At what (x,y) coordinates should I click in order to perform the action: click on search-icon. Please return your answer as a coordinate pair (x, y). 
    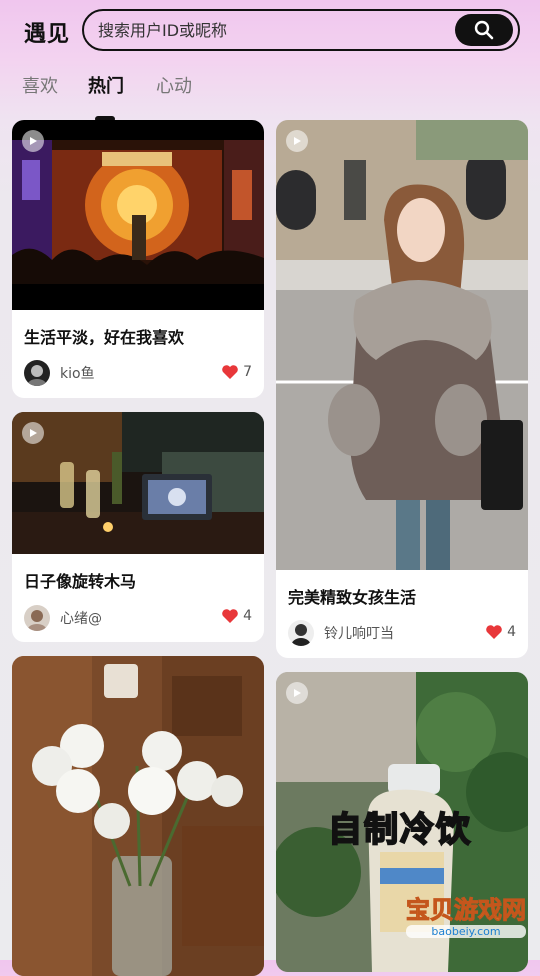
    Looking at the image, I should click on (484, 30).